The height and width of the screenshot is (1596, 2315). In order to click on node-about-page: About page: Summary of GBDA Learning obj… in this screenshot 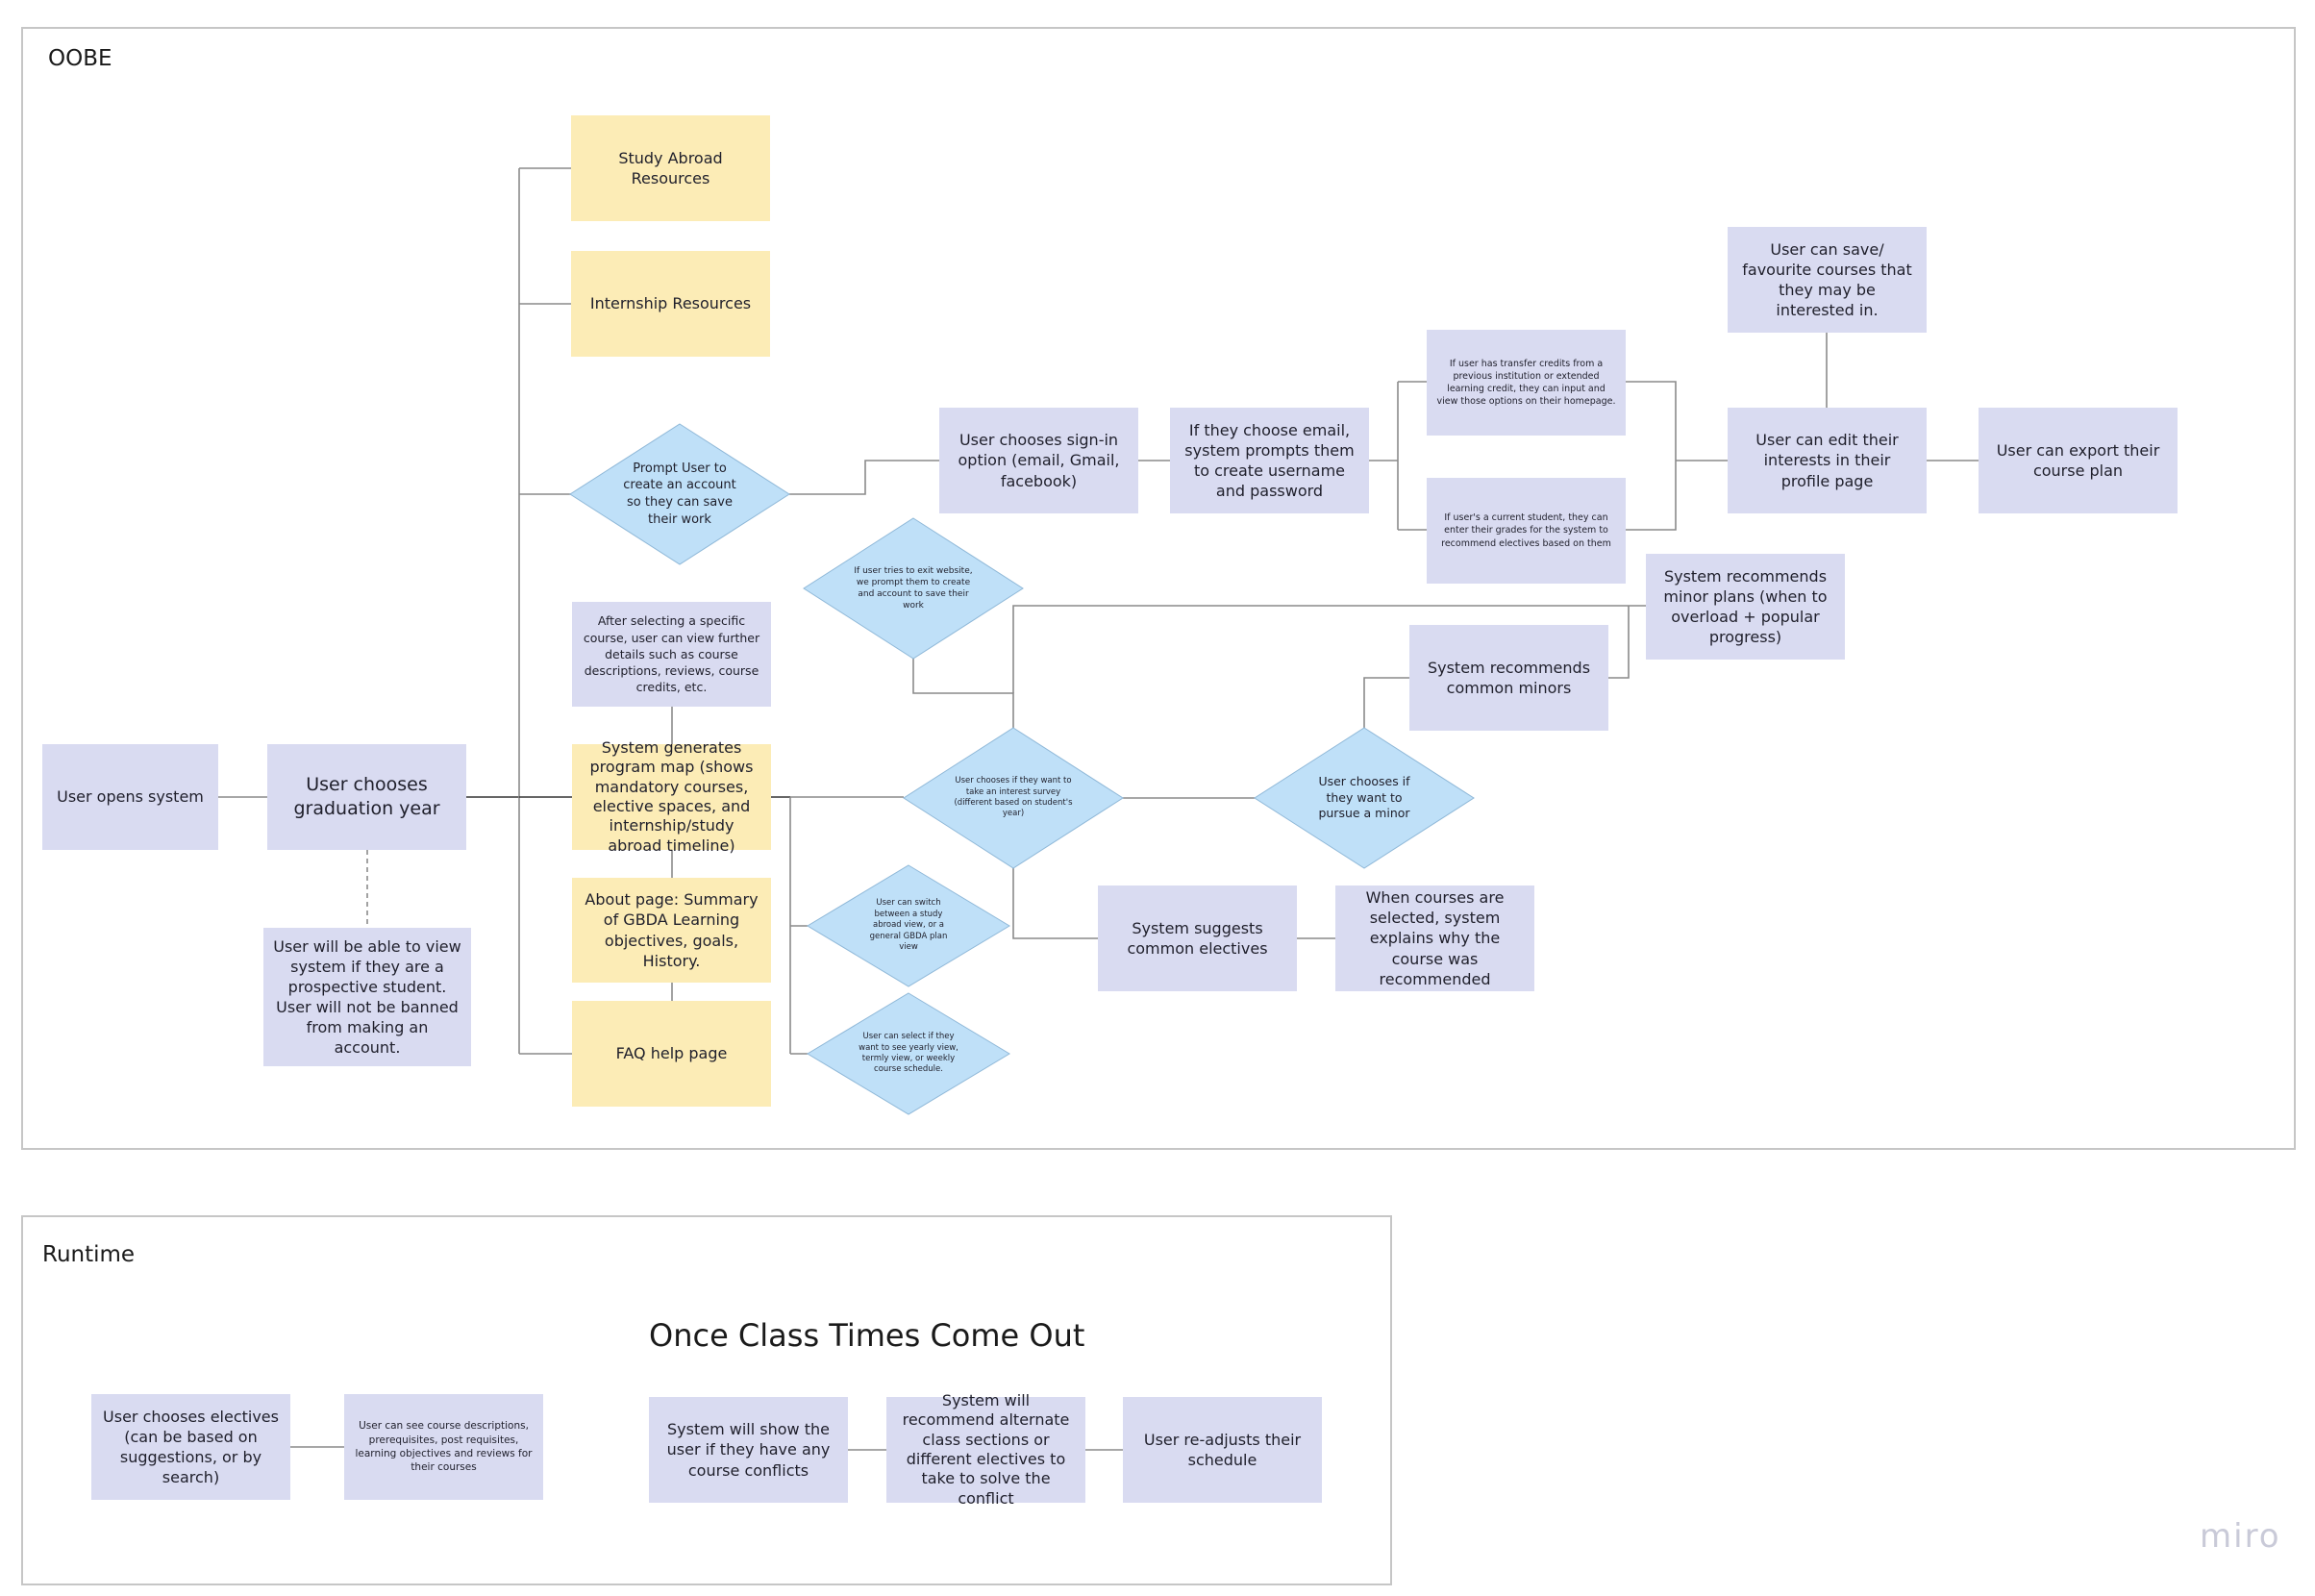, I will do `click(671, 930)`.